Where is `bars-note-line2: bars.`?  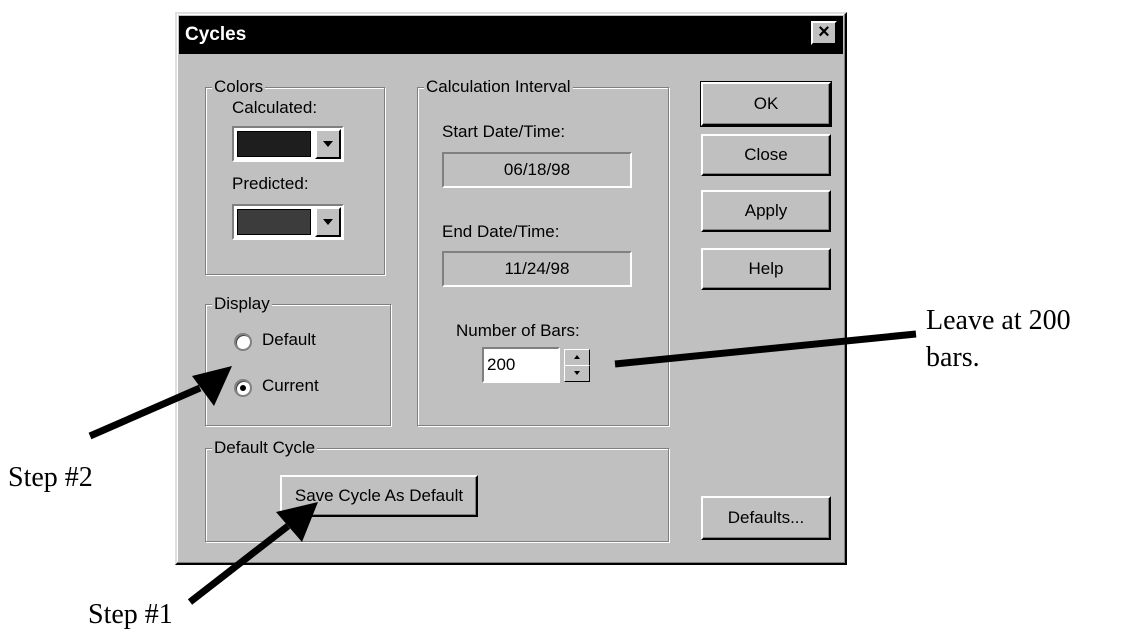 bars-note-line2: bars. is located at coordinates (953, 357).